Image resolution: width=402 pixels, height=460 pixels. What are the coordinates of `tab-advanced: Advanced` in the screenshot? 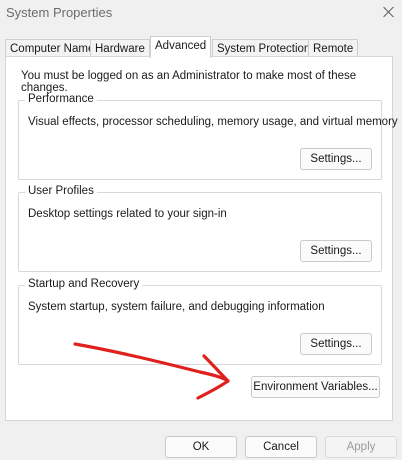 It's located at (181, 47).